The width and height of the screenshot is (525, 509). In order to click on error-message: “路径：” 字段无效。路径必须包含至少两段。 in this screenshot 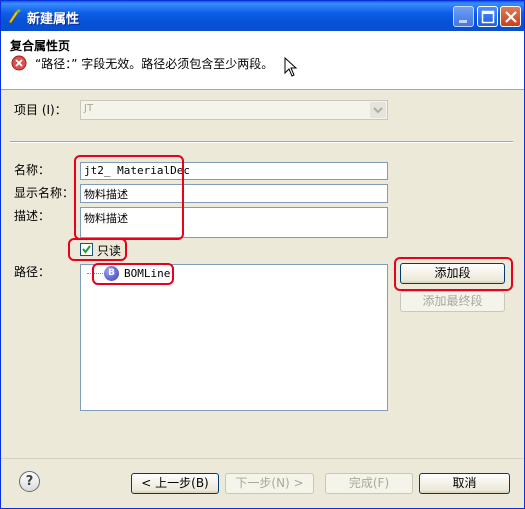, I will do `click(154, 64)`.